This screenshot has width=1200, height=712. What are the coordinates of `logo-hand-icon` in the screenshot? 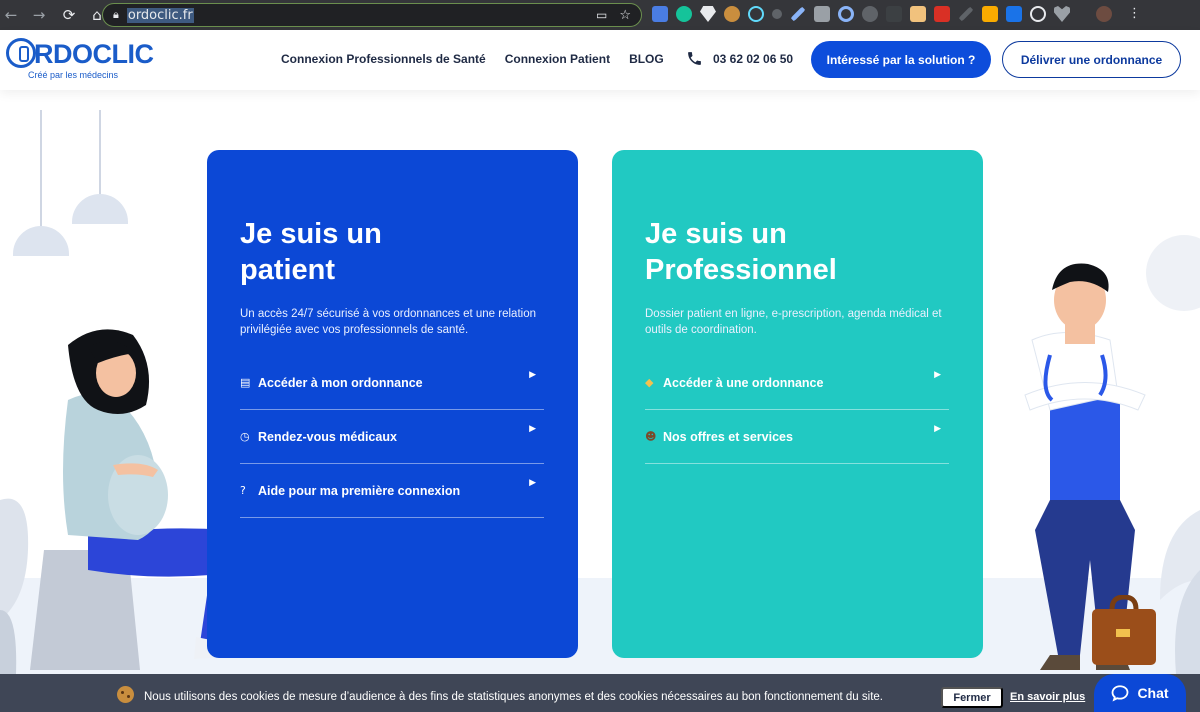 It's located at (21, 53).